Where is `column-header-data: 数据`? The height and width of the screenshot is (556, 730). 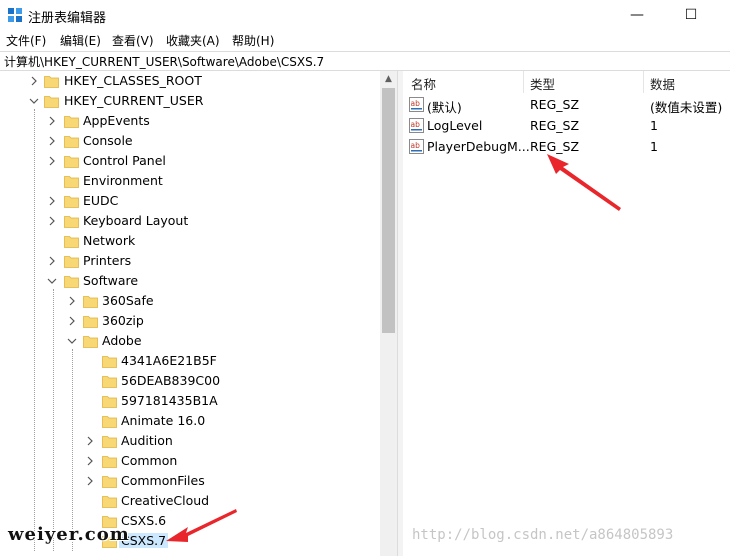
column-header-data: 数据 is located at coordinates (662, 83).